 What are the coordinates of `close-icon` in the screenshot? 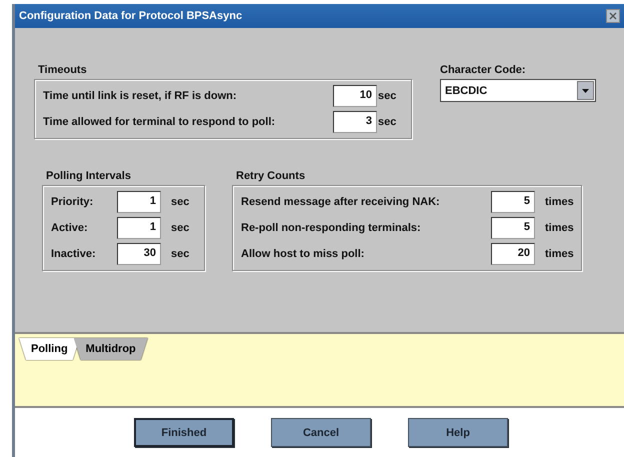 It's located at (613, 16).